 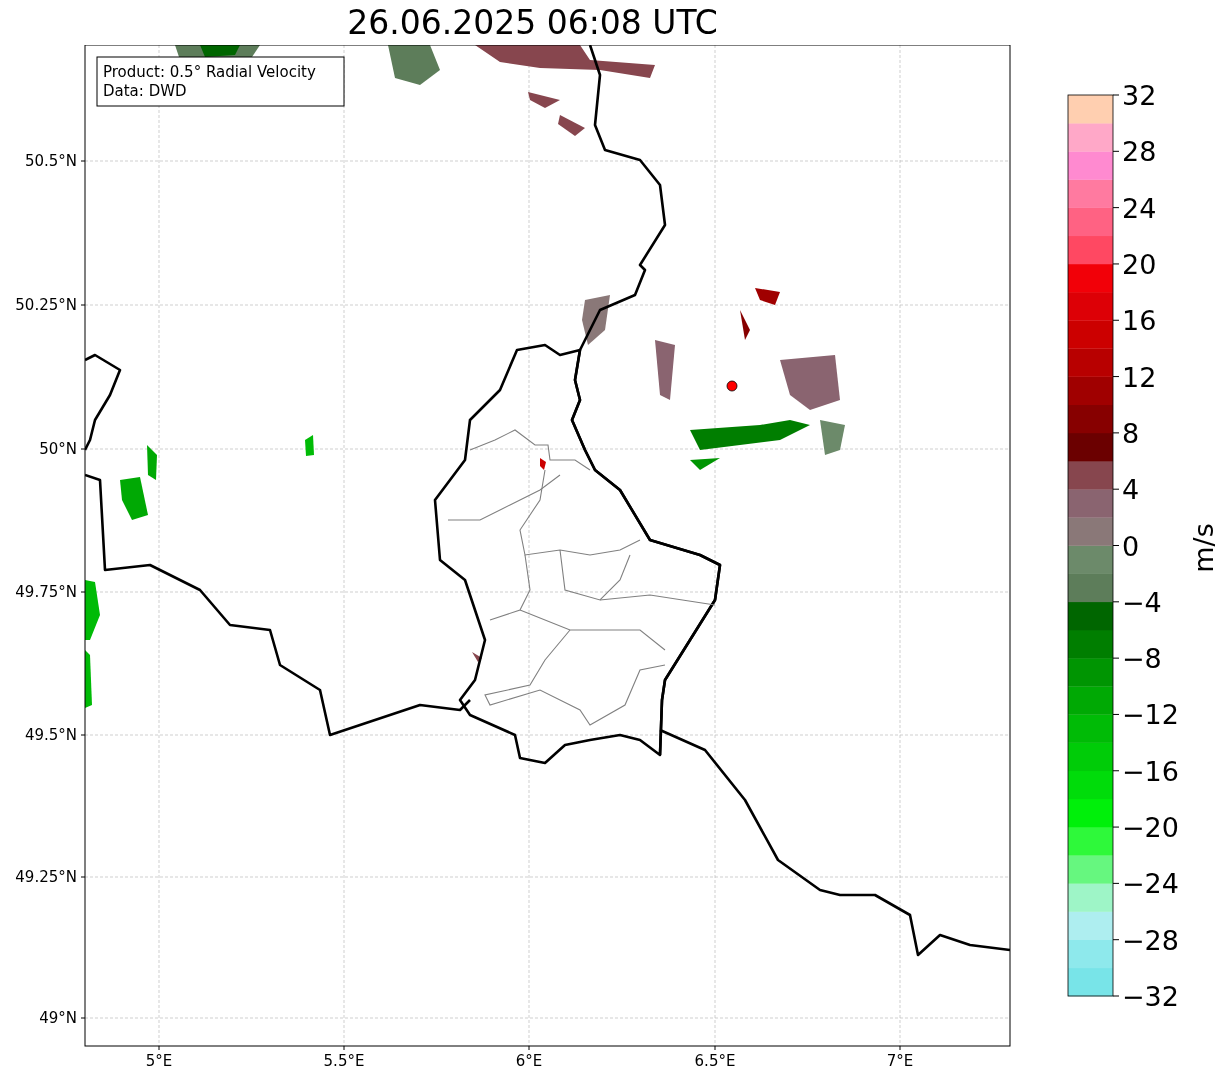 What do you see at coordinates (50, 161) in the screenshot?
I see `latitude-label: 50.5°N` at bounding box center [50, 161].